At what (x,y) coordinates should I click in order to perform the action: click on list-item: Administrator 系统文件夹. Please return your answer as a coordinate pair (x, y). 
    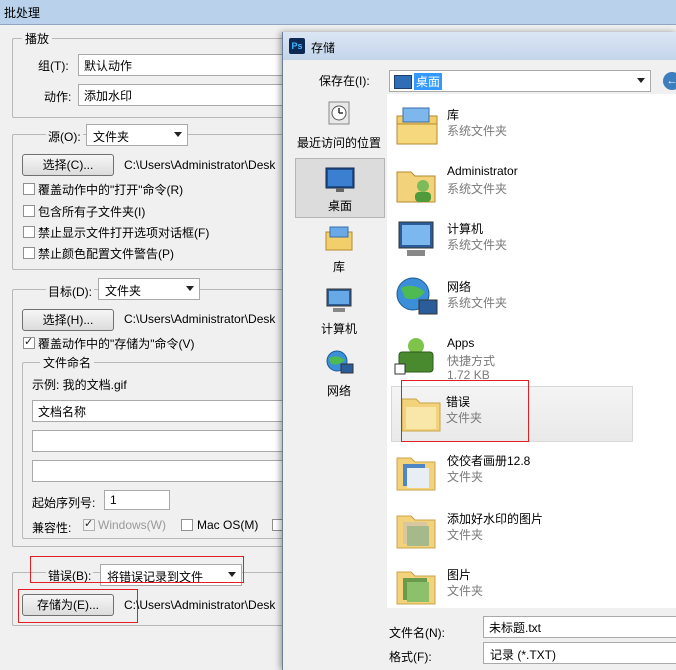
    Looking at the image, I should click on (531, 186).